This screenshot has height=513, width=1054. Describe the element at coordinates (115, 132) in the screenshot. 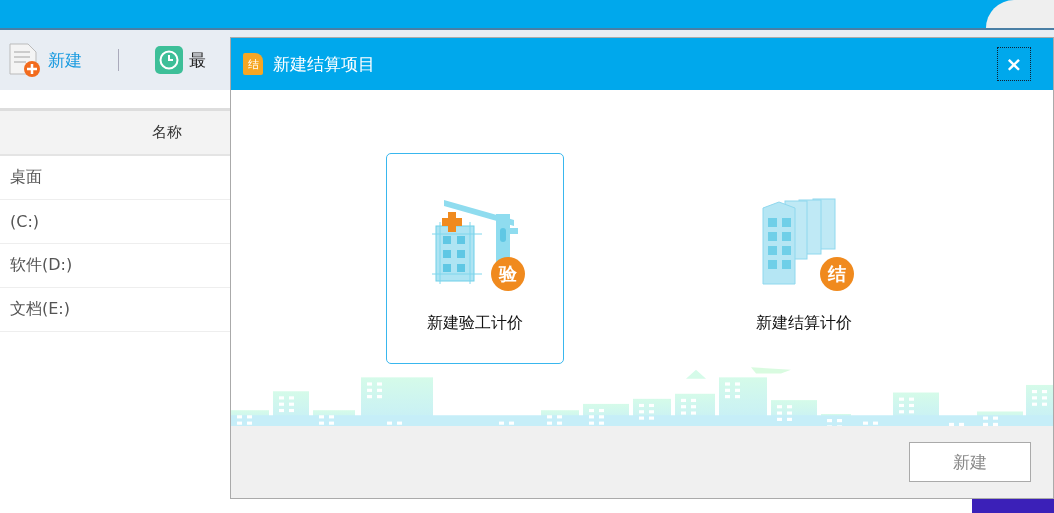

I see `column-header: 名称` at that location.